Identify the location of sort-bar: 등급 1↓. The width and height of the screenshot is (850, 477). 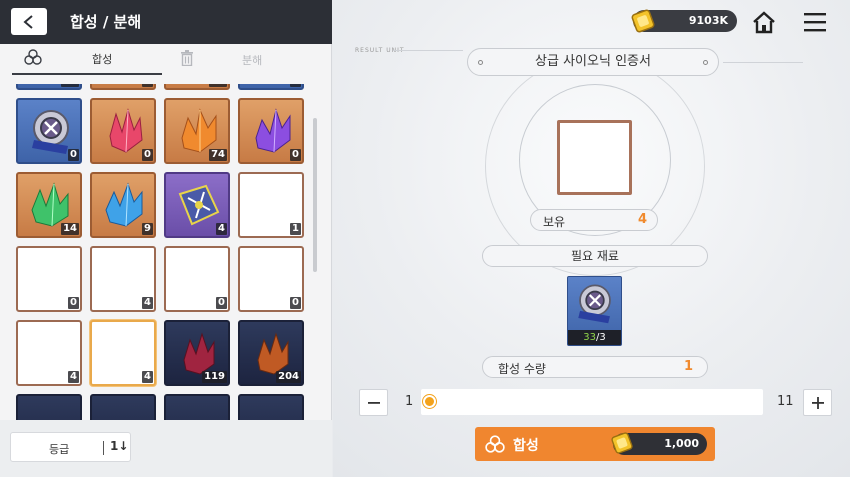
(166, 448).